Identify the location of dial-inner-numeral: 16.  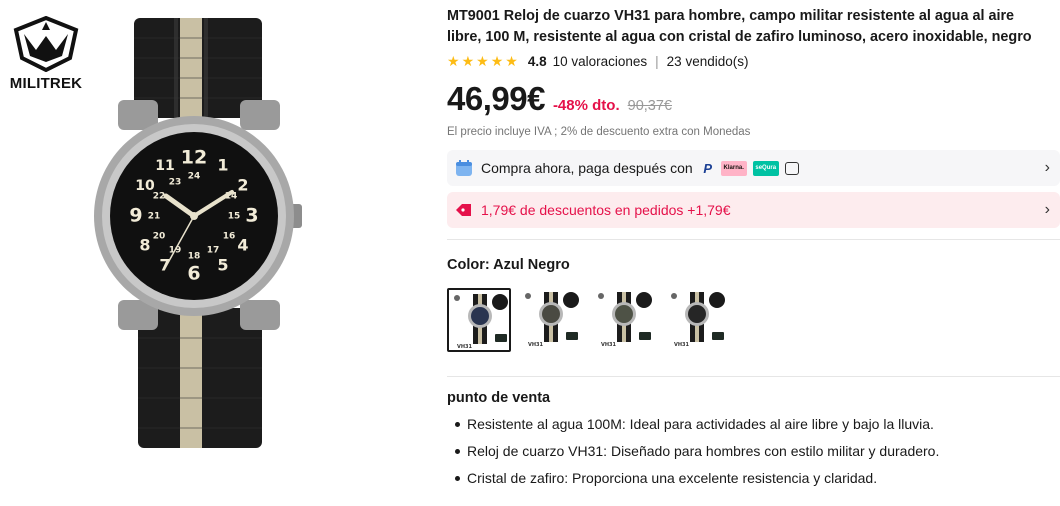
(229, 237).